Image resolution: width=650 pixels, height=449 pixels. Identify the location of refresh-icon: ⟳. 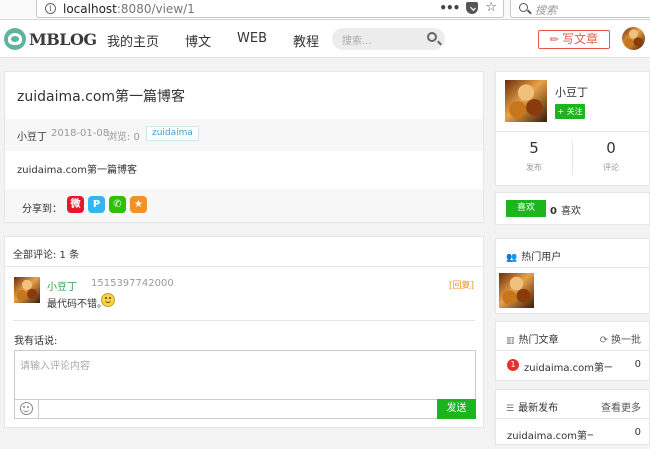
(603, 340).